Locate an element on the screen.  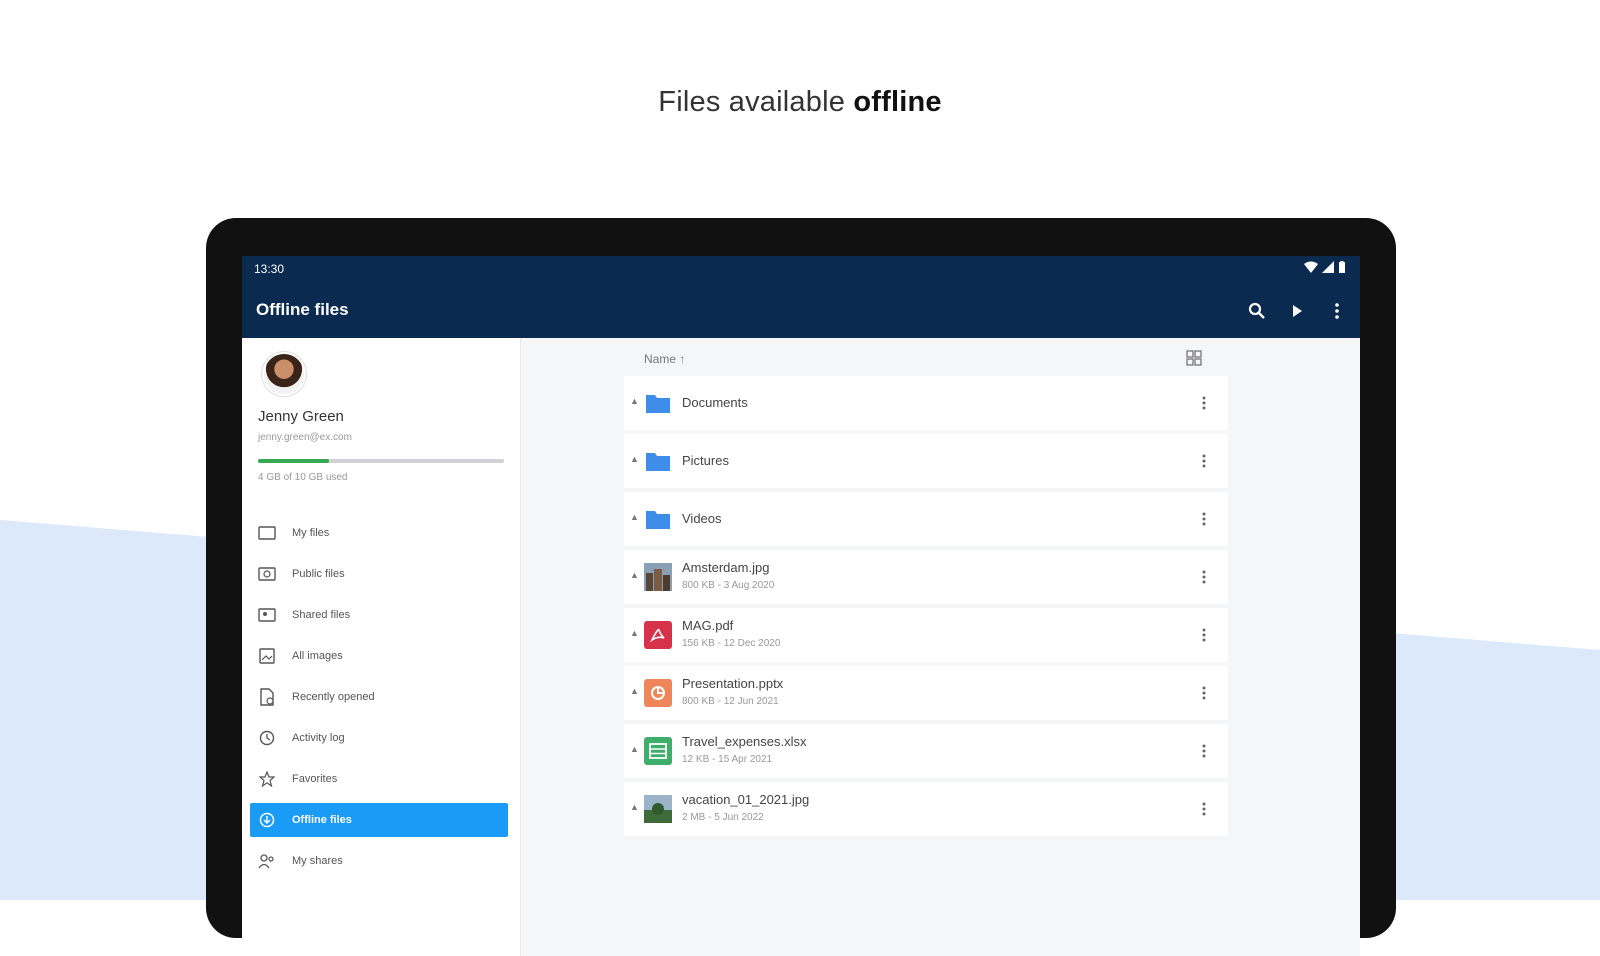
sidebar-item-my-shares: My shares is located at coordinates (379, 861).